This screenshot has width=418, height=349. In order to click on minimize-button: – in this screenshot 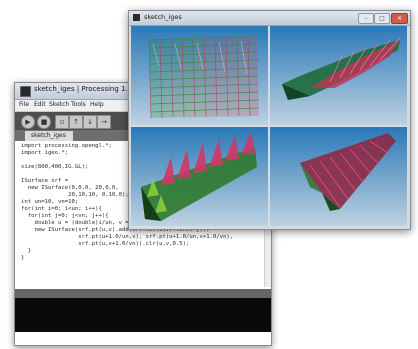, I will do `click(366, 18)`.